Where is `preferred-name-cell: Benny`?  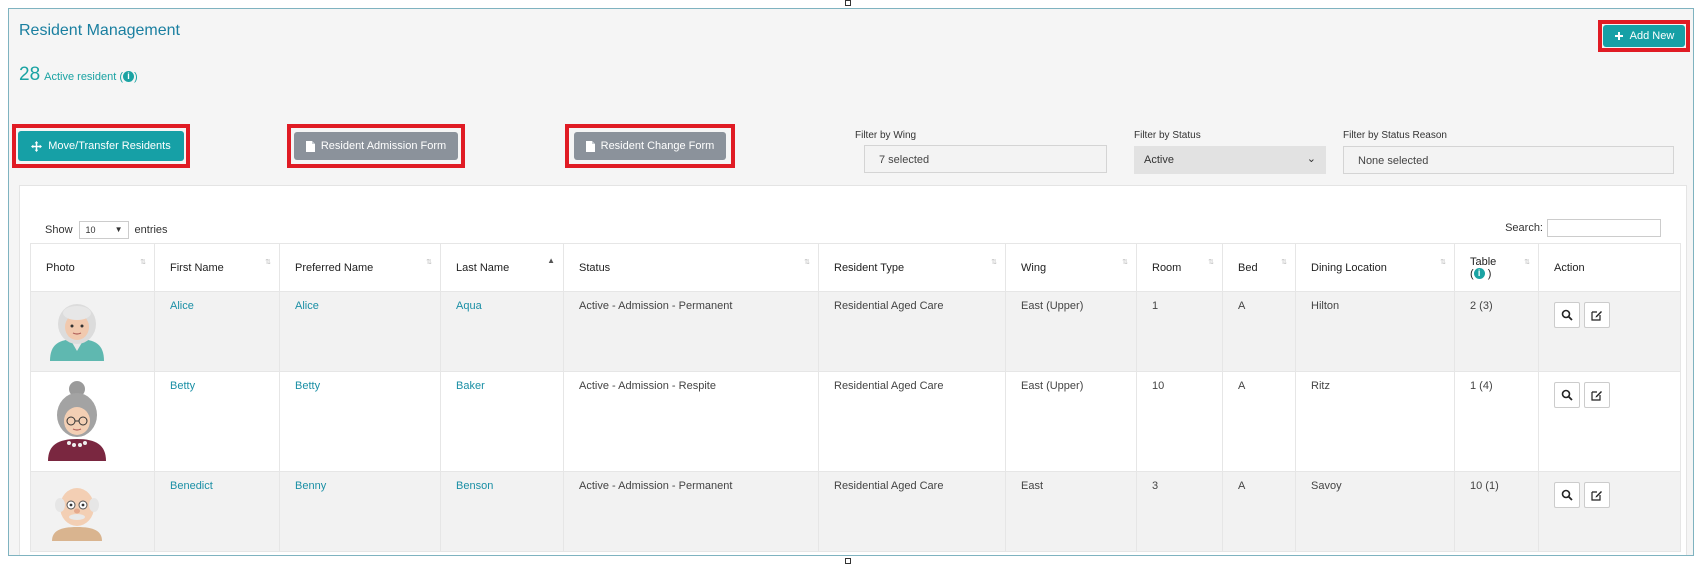 preferred-name-cell: Benny is located at coordinates (360, 511).